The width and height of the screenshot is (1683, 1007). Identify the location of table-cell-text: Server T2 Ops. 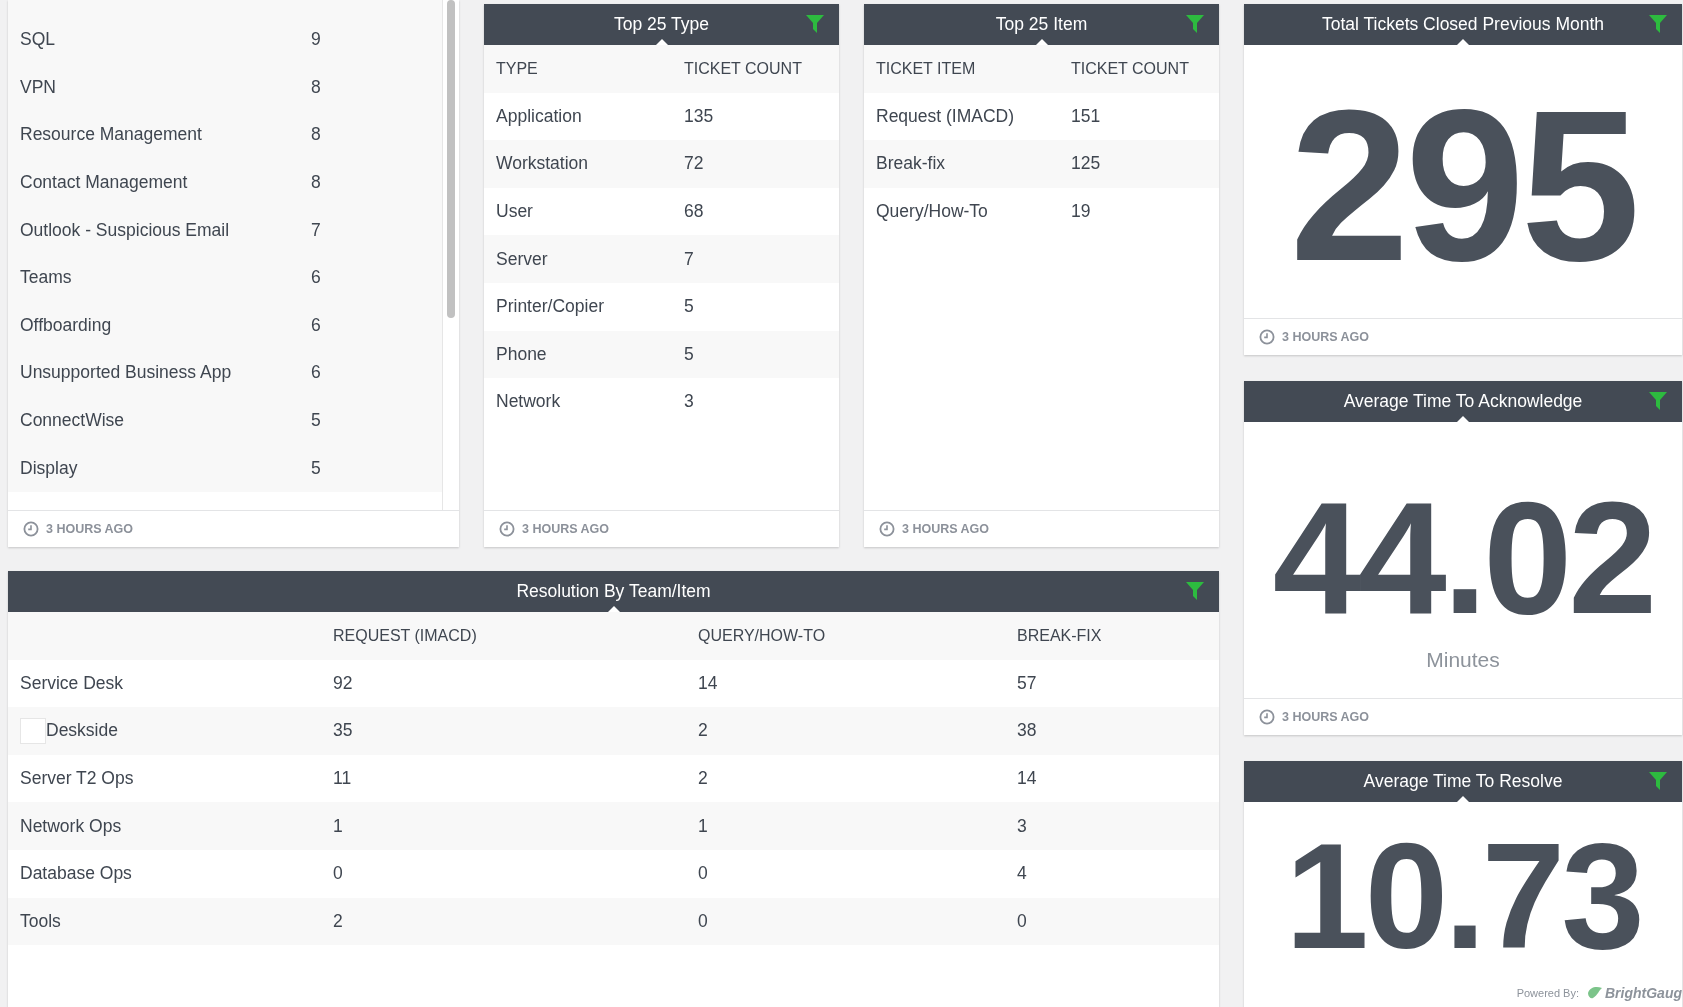
(77, 779).